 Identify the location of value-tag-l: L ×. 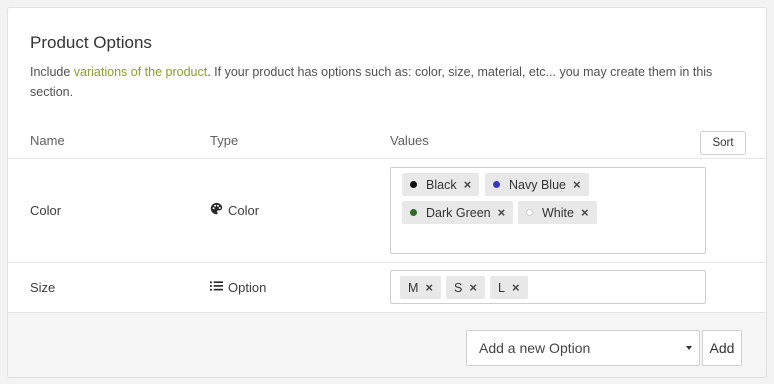
(509, 287).